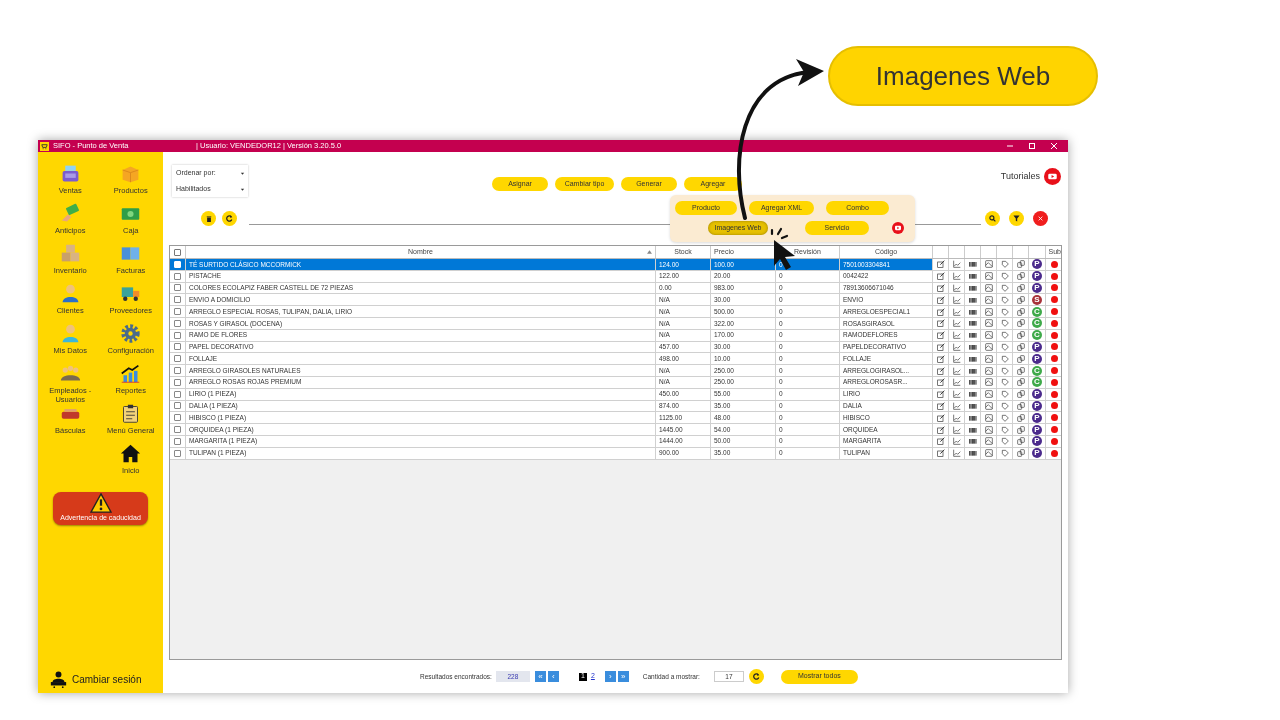  I want to click on sort-caret-icon, so click(649, 252).